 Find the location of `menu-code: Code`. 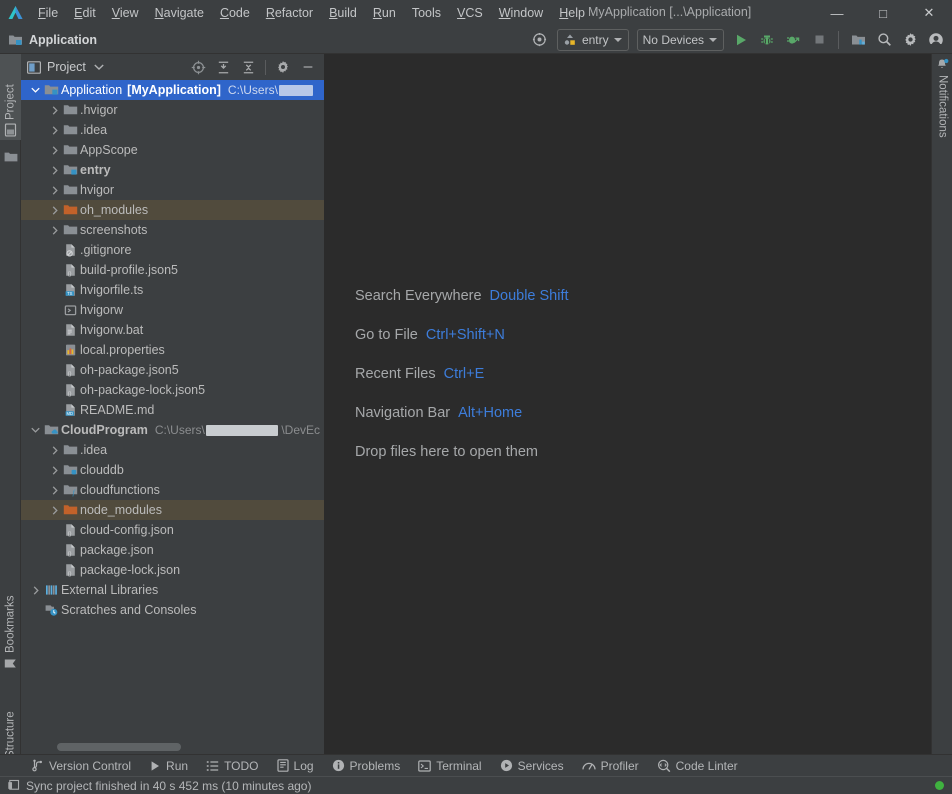

menu-code: Code is located at coordinates (235, 13).